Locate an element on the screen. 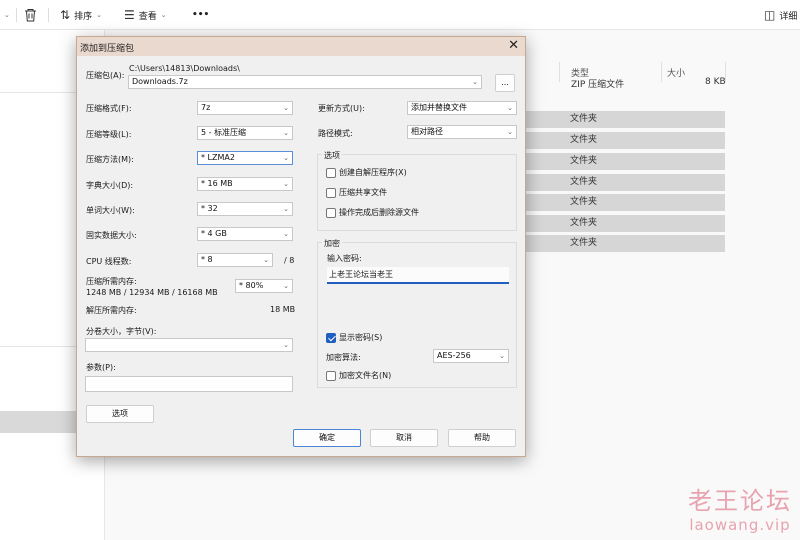 The width and height of the screenshot is (800, 540). level-label: 压缩等级(L): is located at coordinates (109, 134).